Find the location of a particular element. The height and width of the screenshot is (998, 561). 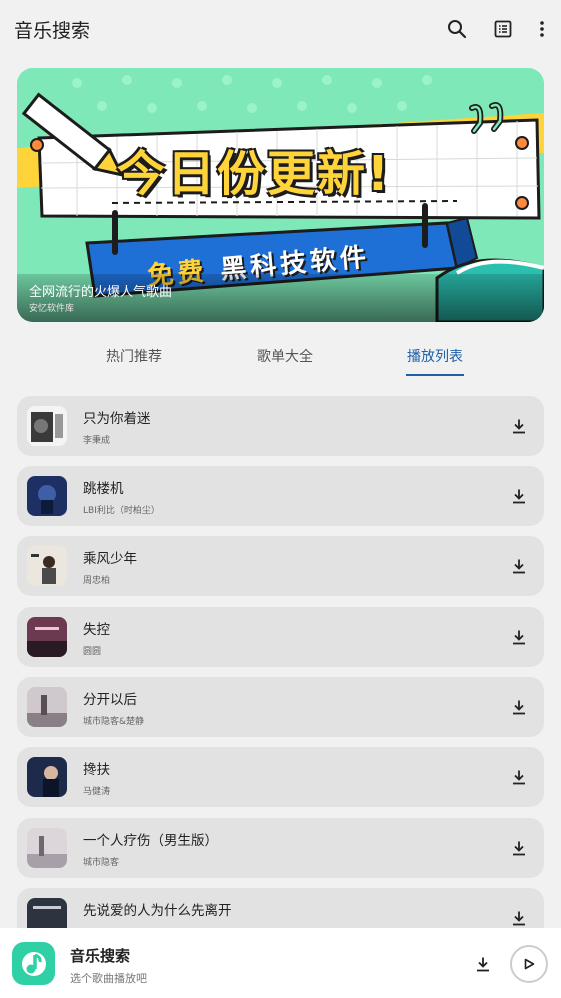

list-view-icon is located at coordinates (503, 29).